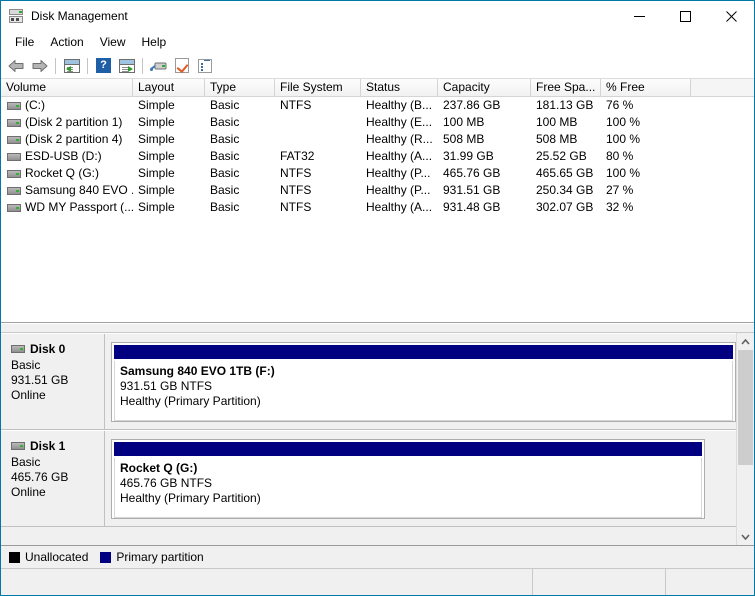 This screenshot has height=596, width=755. Describe the element at coordinates (67, 87) in the screenshot. I see `column-header-volume: Volume` at that location.